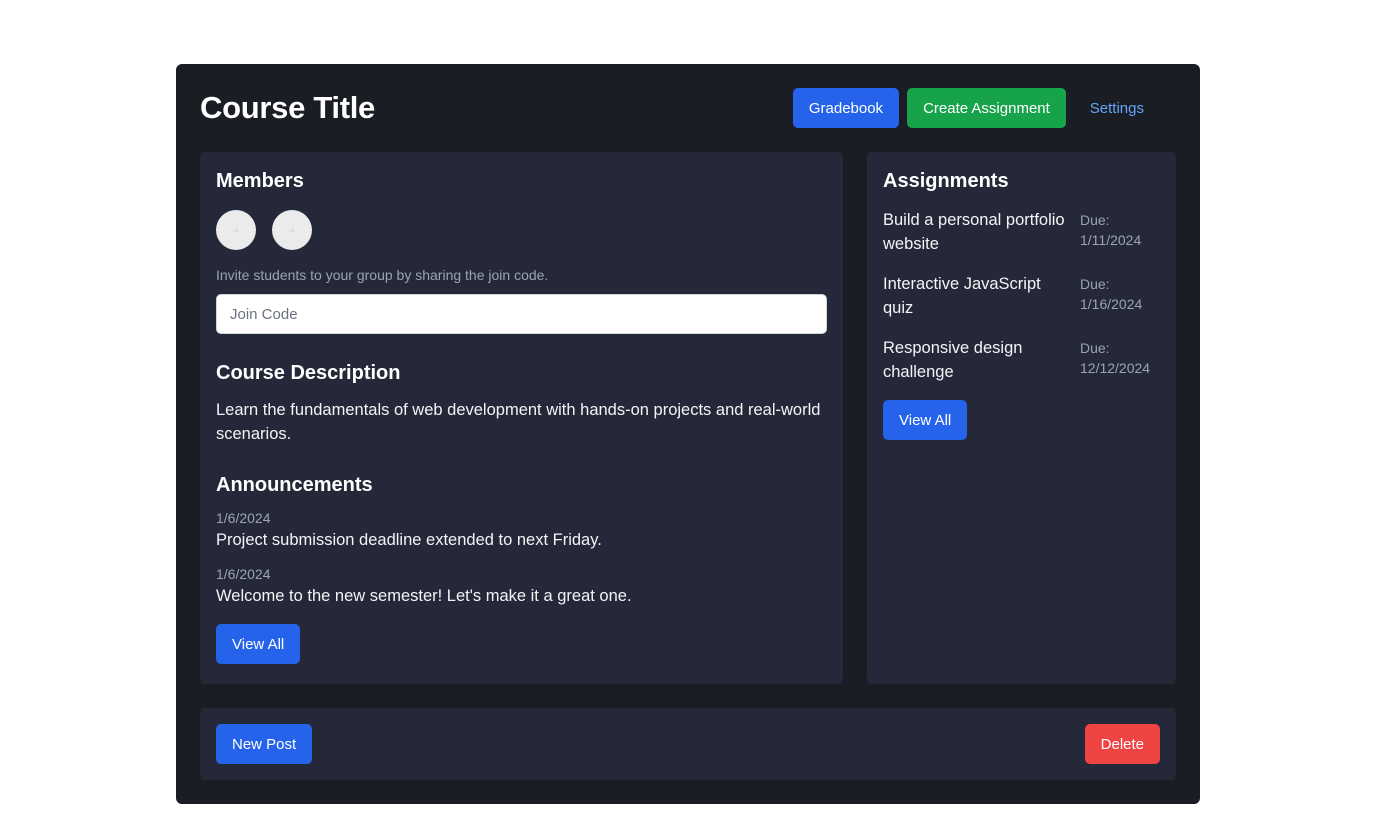 Image resolution: width=1376 pixels, height=836 pixels. I want to click on due-date: 1/16/2024, so click(1111, 304).